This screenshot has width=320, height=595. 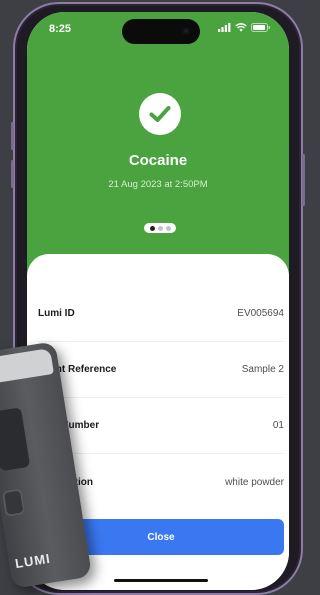 What do you see at coordinates (241, 27) in the screenshot?
I see `wifi-icon` at bounding box center [241, 27].